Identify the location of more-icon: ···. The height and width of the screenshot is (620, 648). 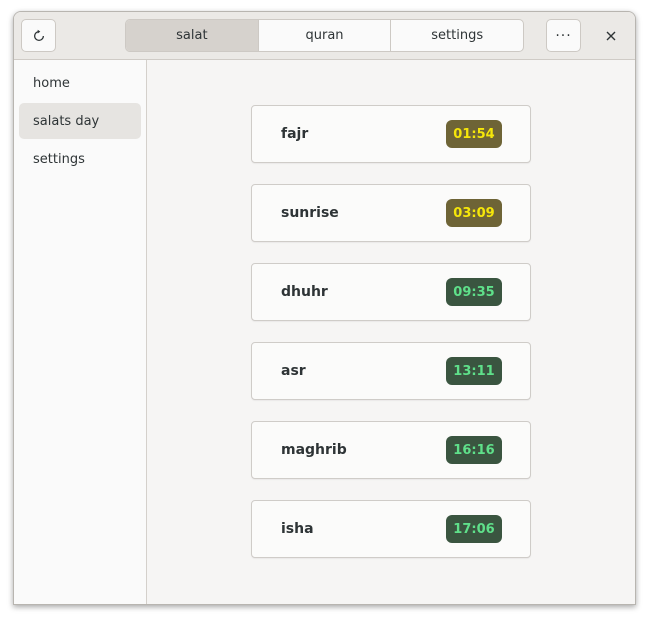
(563, 35).